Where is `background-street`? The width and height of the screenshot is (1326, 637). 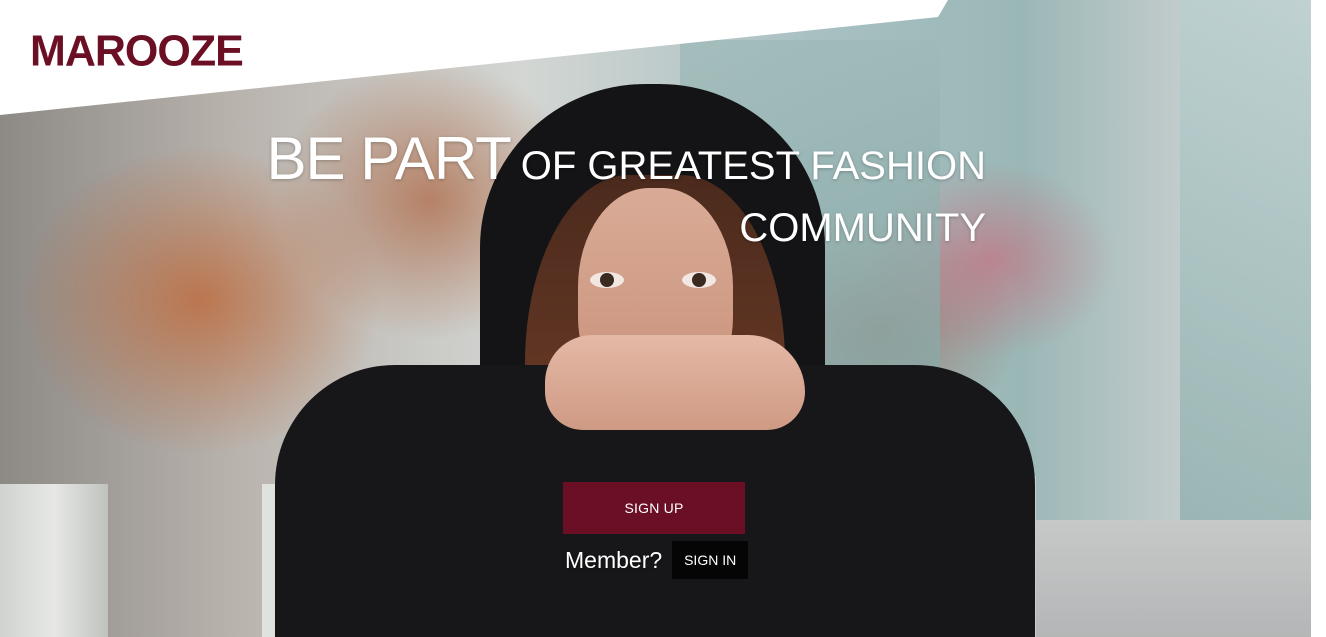 background-street is located at coordinates (1173, 578).